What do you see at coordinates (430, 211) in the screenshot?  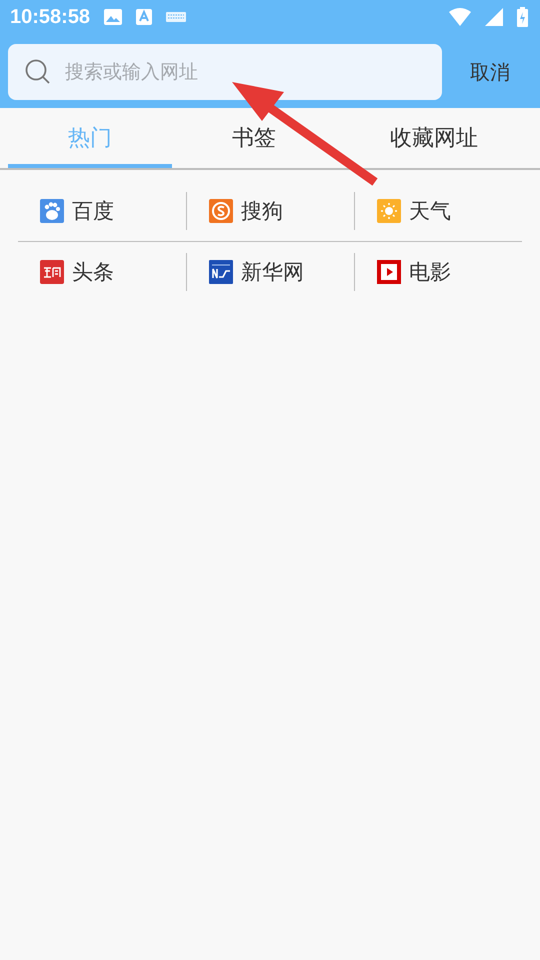 I see `site-link: 天气` at bounding box center [430, 211].